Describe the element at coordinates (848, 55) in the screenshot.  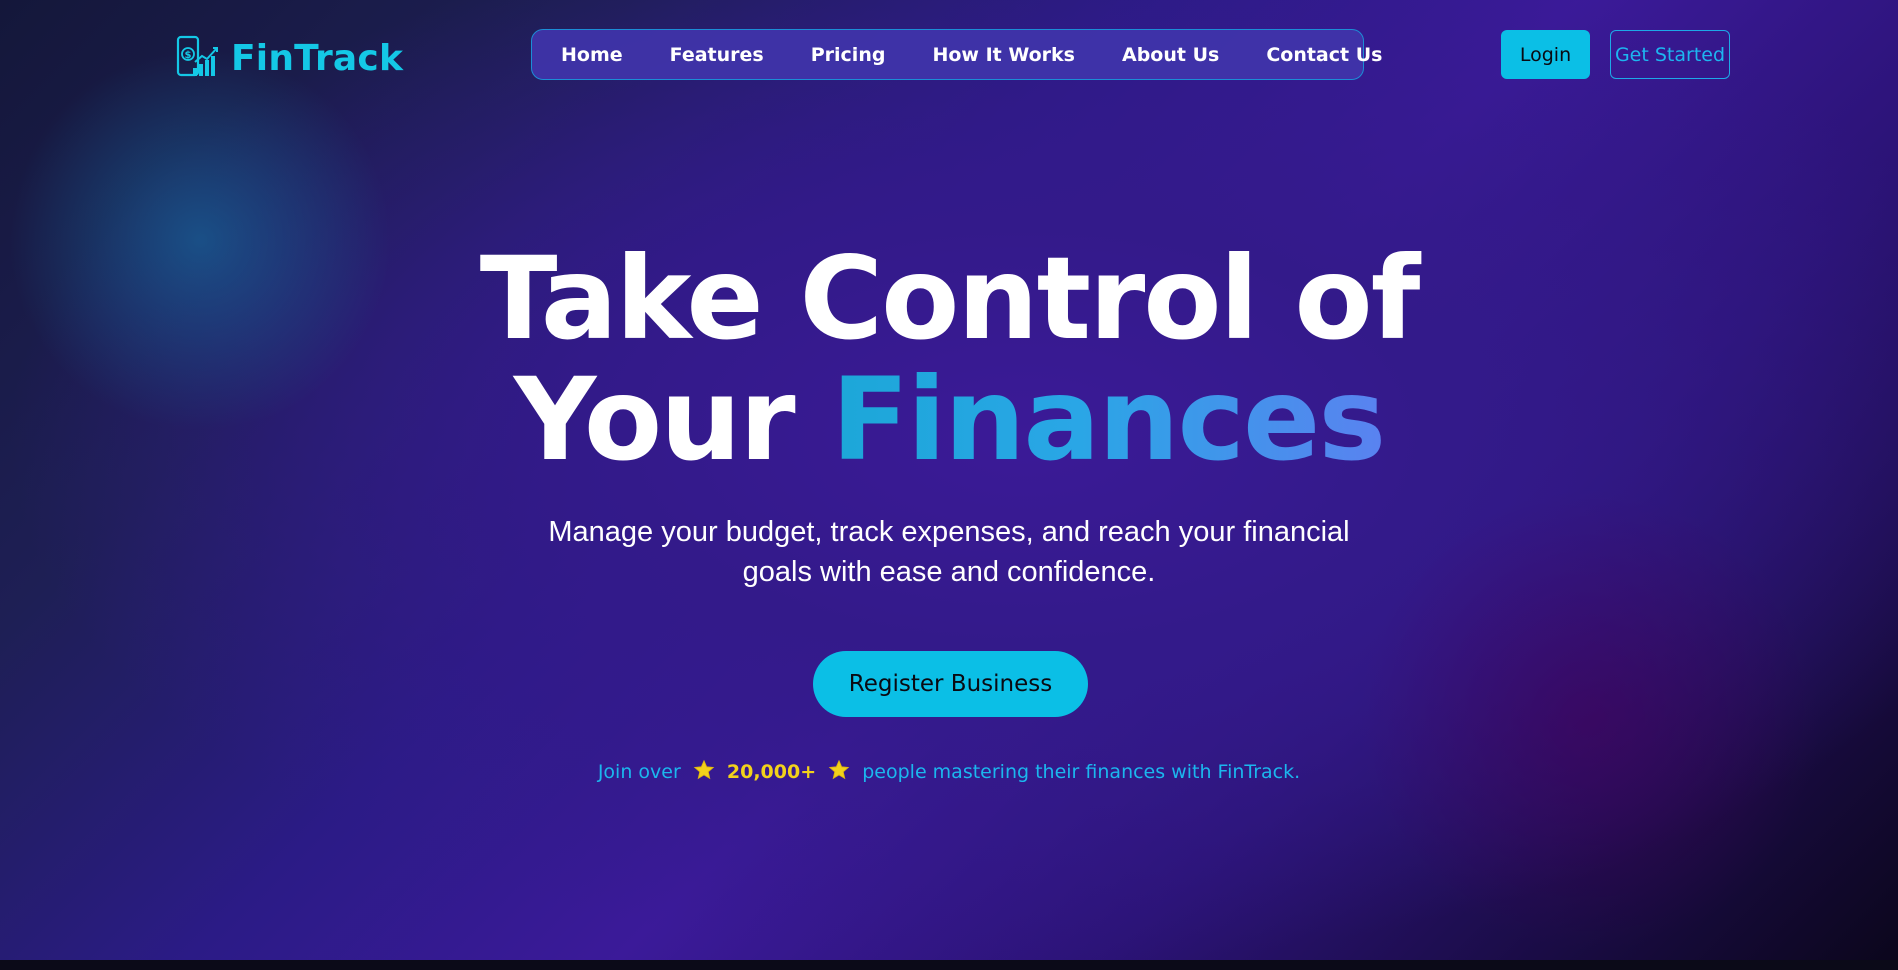
I see `nav-item-pricing: Pricing` at that location.